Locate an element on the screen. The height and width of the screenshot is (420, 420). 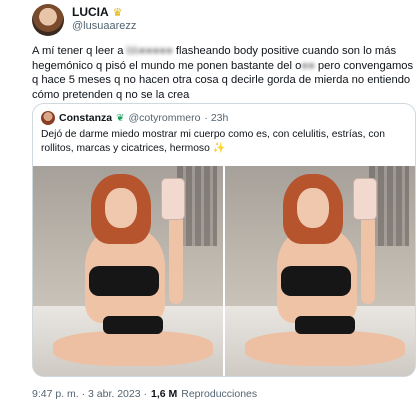
quote-age: · 23h is located at coordinates (216, 118).